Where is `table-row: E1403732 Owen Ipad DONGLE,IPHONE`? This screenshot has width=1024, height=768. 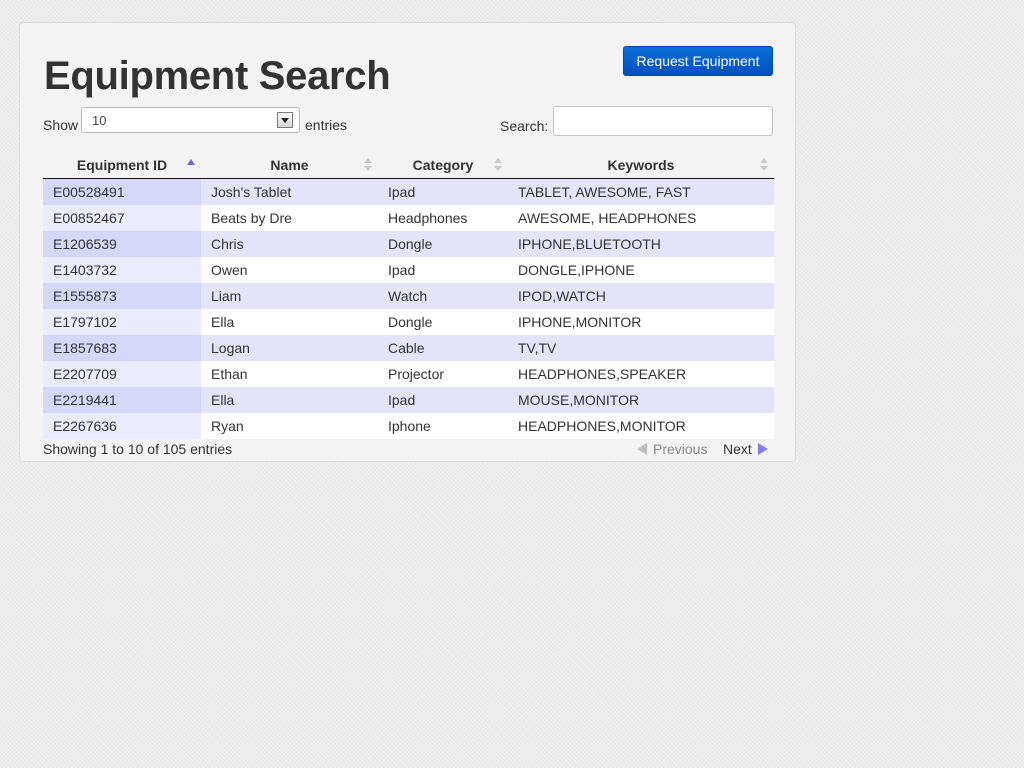
table-row: E1403732 Owen Ipad DONGLE,IPHONE is located at coordinates (408, 270).